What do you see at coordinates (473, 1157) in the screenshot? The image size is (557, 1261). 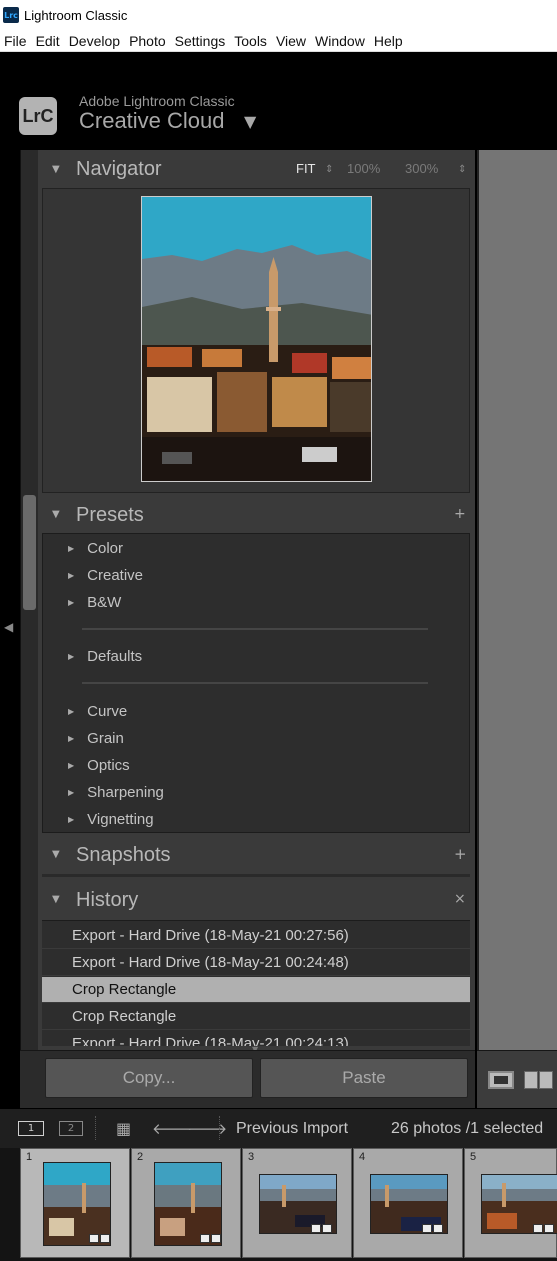 I see `cell-number: 5` at bounding box center [473, 1157].